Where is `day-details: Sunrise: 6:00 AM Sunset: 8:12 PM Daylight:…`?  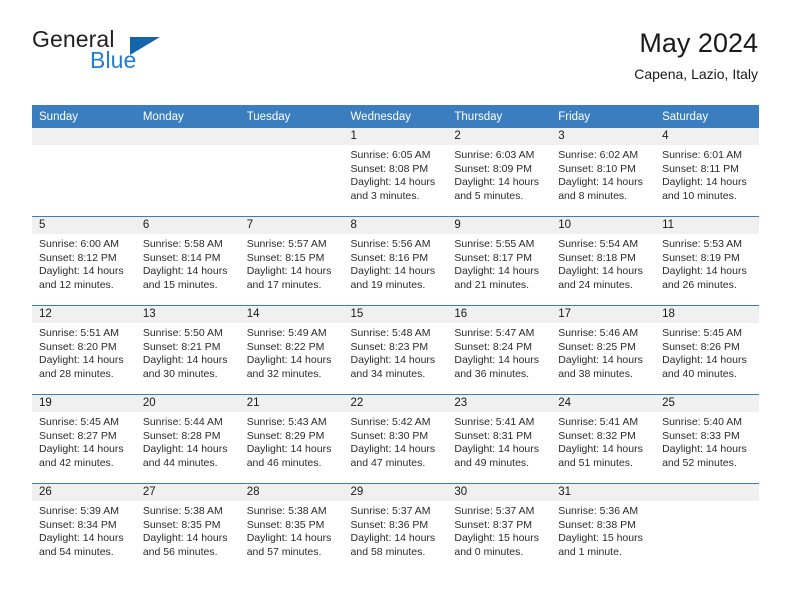 day-details: Sunrise: 6:00 AM Sunset: 8:12 PM Daylight:… is located at coordinates (84, 263).